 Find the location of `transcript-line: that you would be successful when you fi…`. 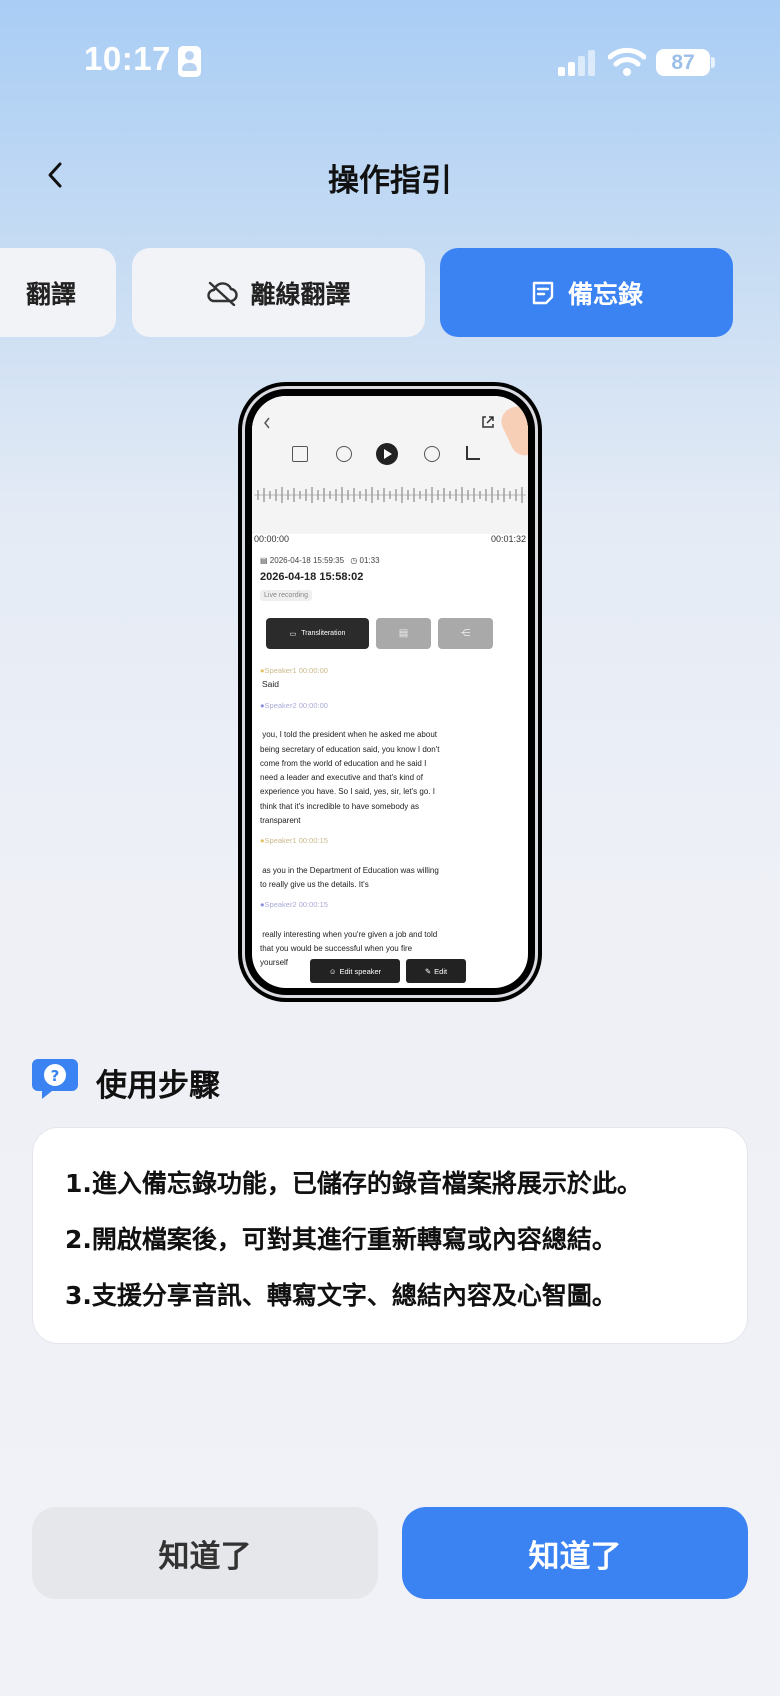

transcript-line: that you would be successful when you fi… is located at coordinates (336, 948).